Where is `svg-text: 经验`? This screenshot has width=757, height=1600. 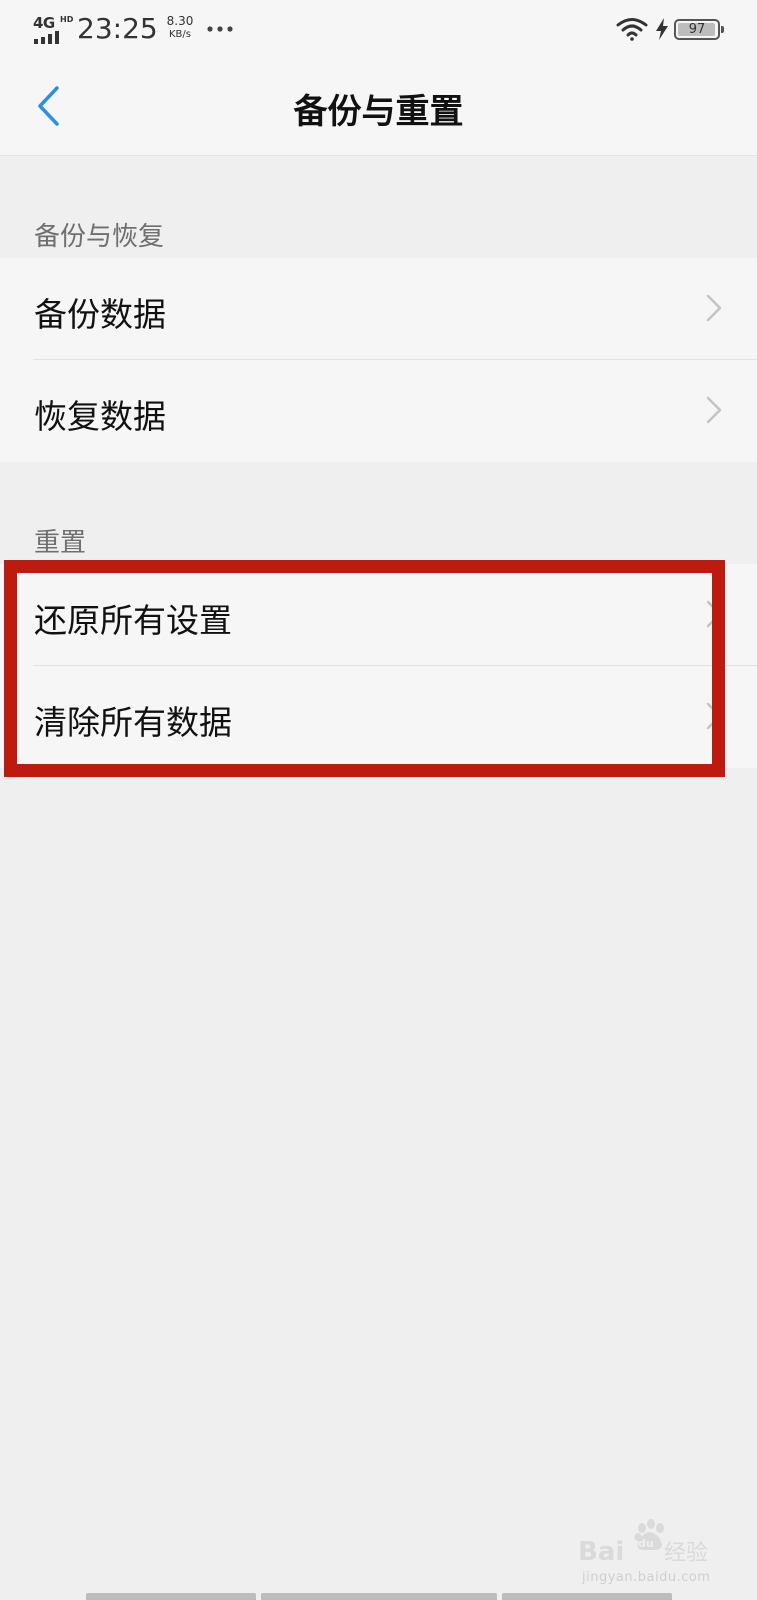 svg-text: 经验 is located at coordinates (686, 1553).